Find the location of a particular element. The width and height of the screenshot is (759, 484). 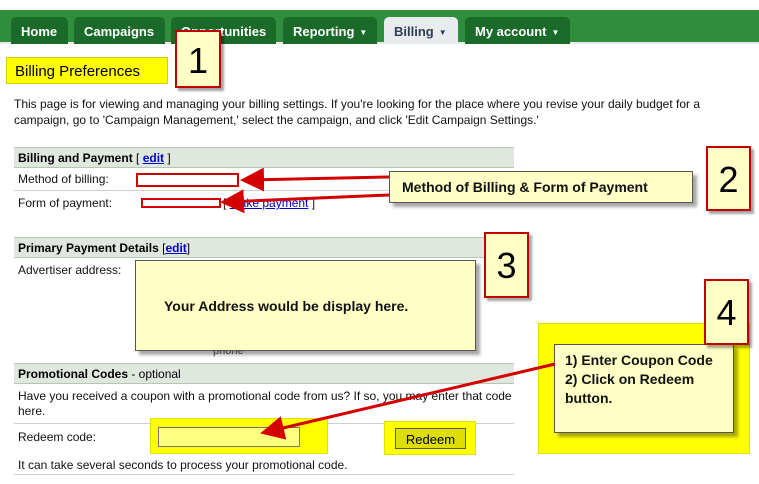

arrow-to-redeem is located at coordinates (408, 401).